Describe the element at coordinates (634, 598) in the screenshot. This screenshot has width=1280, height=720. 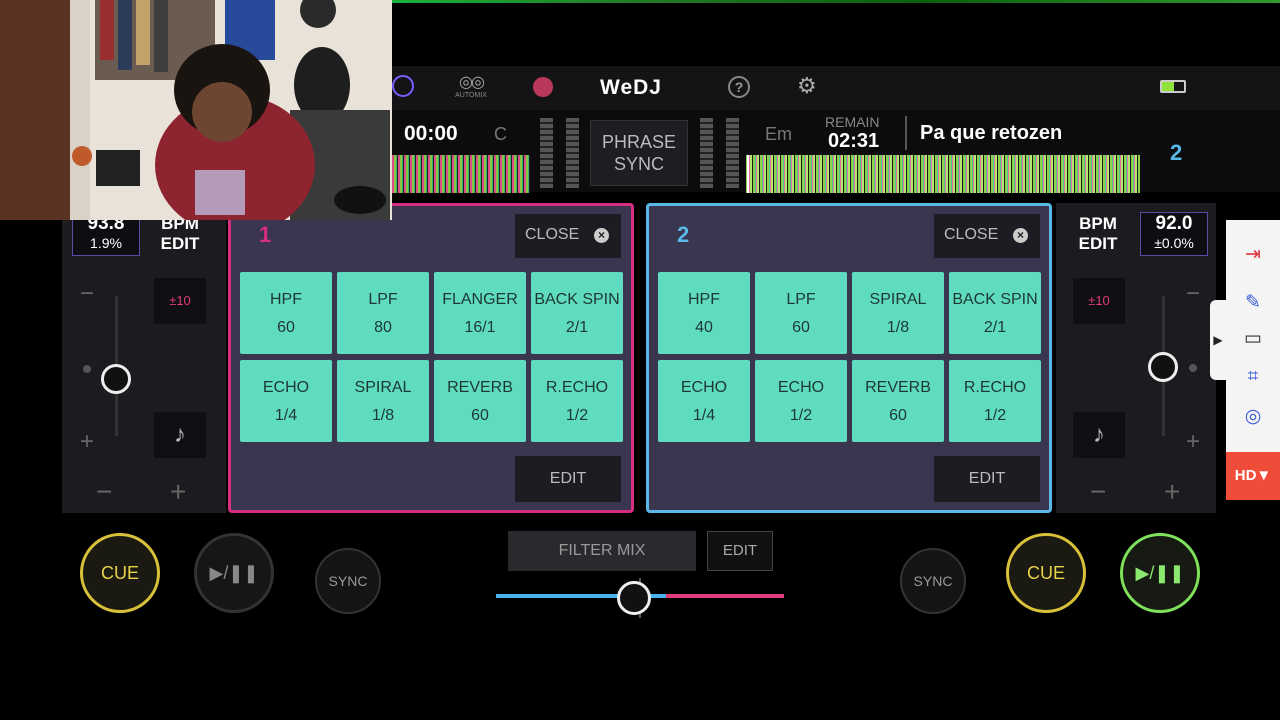
I see `crossfader-knob` at that location.